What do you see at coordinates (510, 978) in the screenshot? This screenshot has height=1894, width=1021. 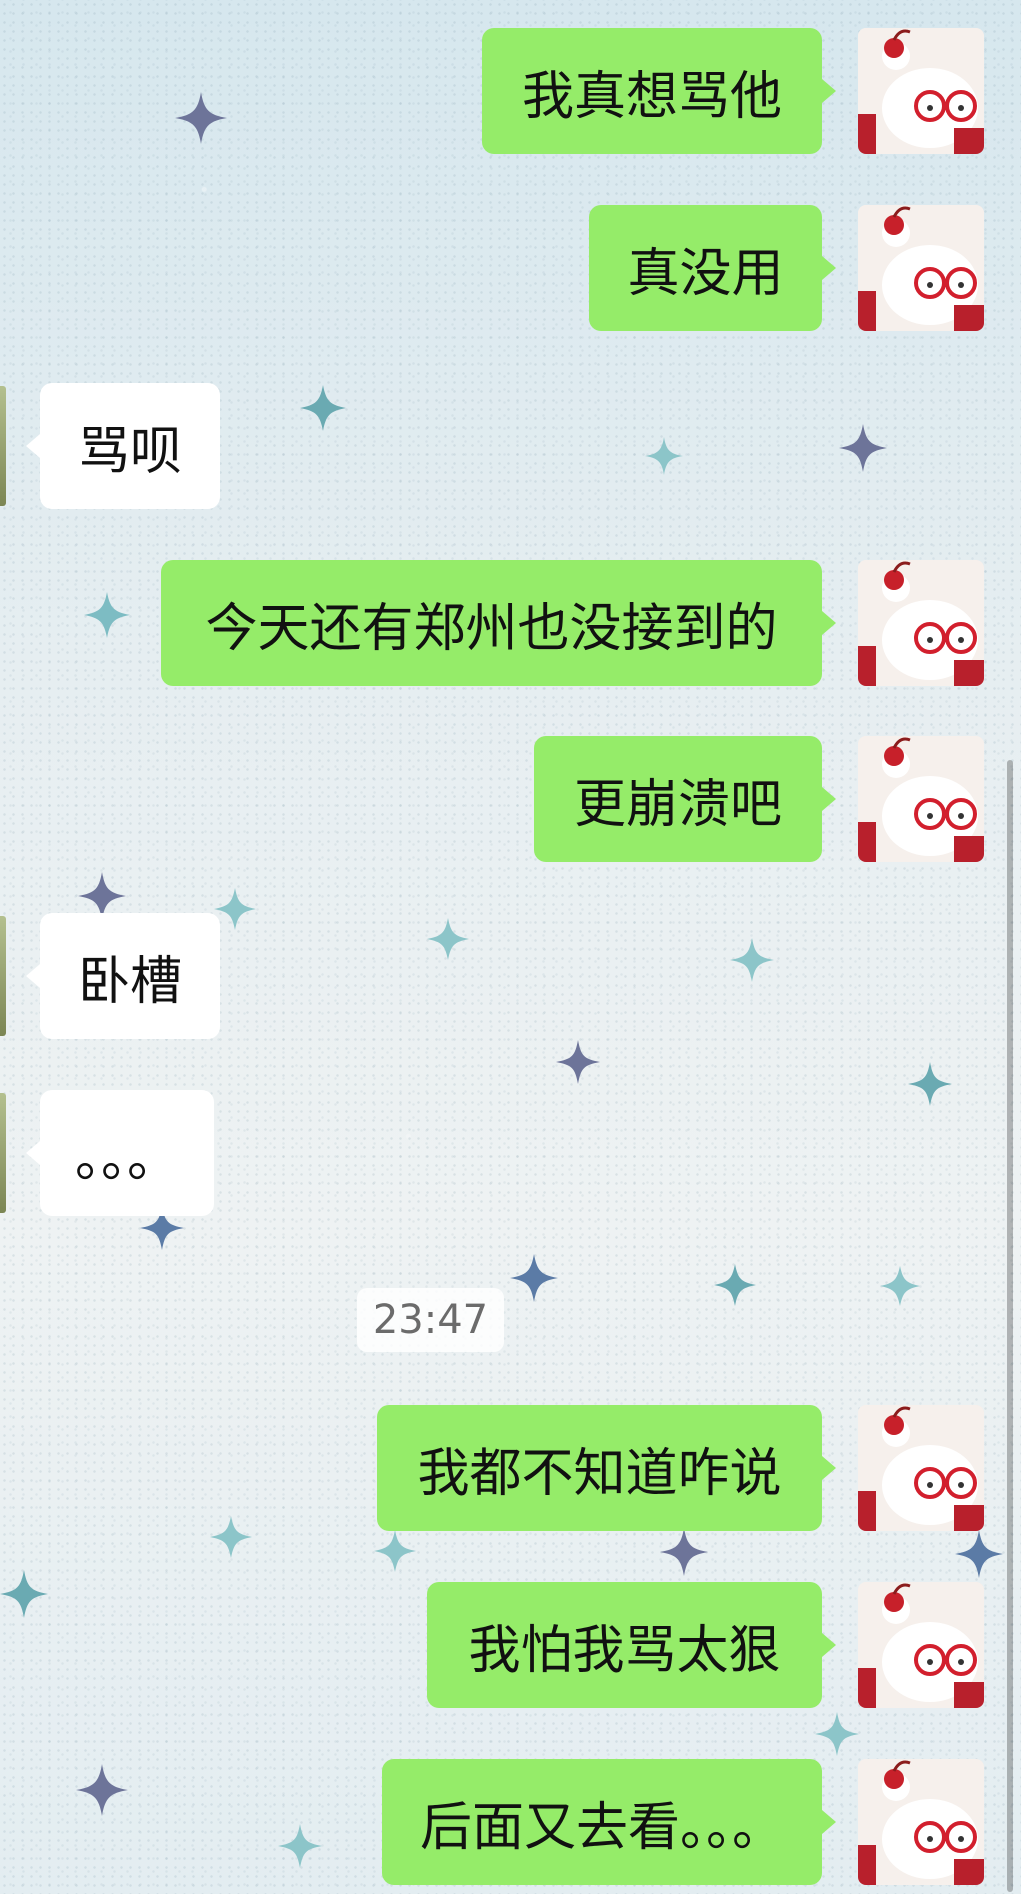 I see `message-row: 卧槽` at bounding box center [510, 978].